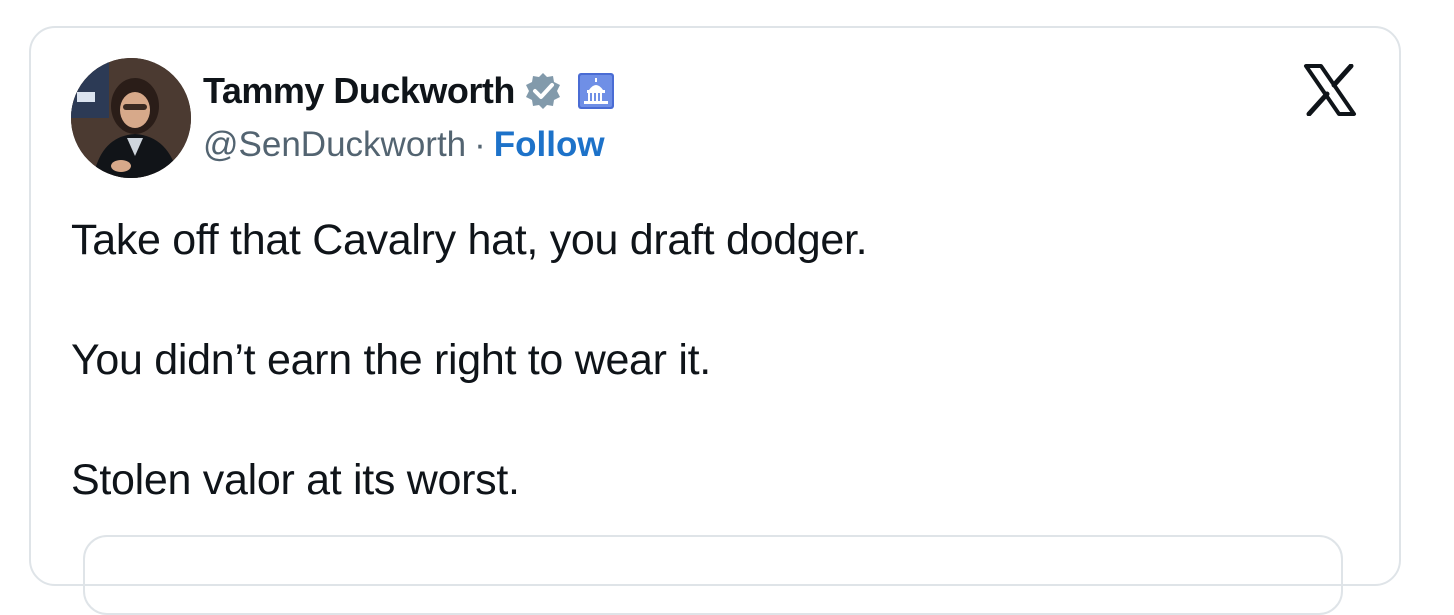 Image resolution: width=1454 pixels, height=615 pixels. Describe the element at coordinates (713, 575) in the screenshot. I see `quoted-media-card` at that location.